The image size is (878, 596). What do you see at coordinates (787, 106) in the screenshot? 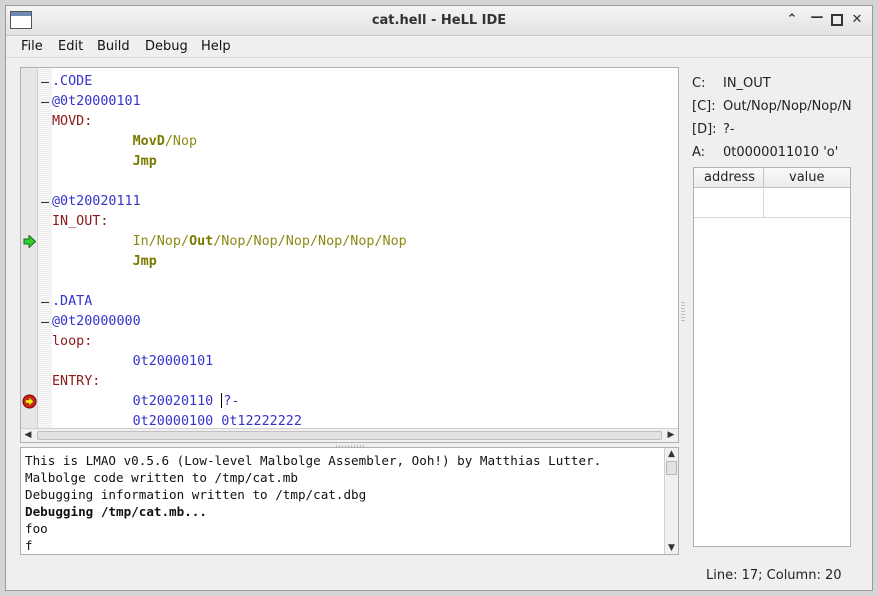
I see `register-value: Out/Nop/Nop/Nop/Nop/Nop/Nop` at bounding box center [787, 106].